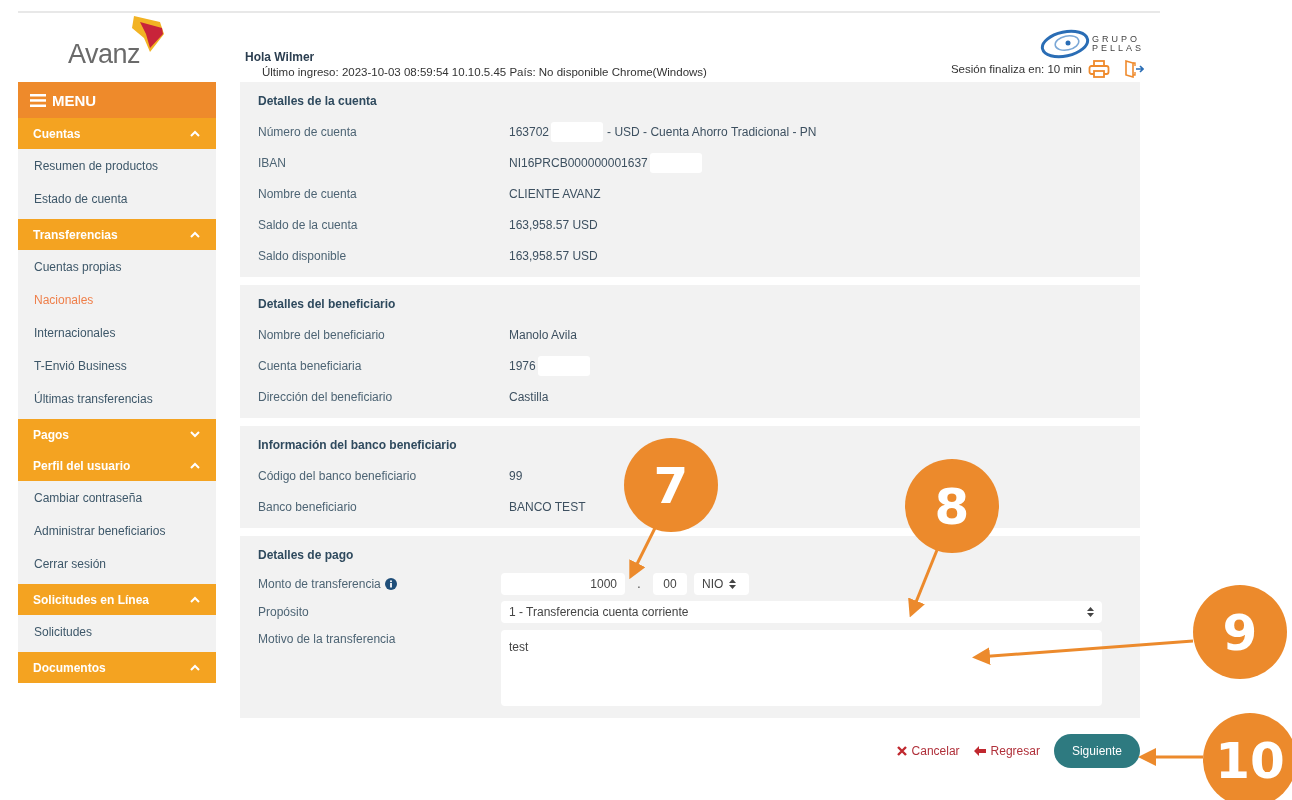 This screenshot has width=1292, height=800. I want to click on field-value: 1976, so click(522, 365).